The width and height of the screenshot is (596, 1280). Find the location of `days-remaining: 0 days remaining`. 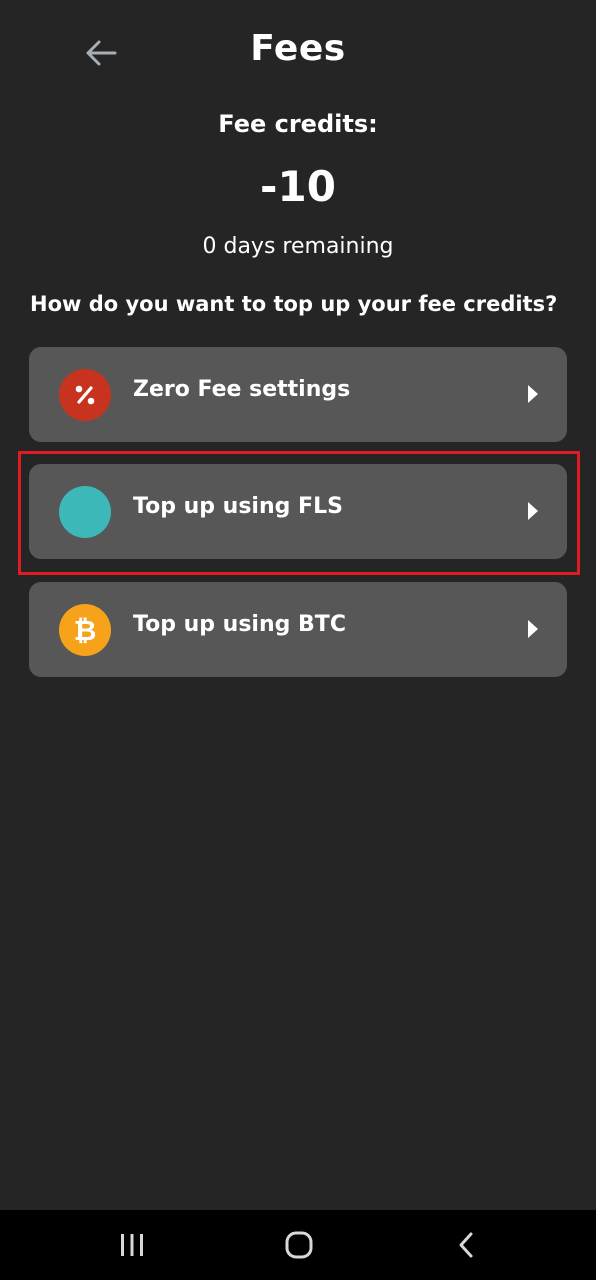

days-remaining: 0 days remaining is located at coordinates (298, 246).